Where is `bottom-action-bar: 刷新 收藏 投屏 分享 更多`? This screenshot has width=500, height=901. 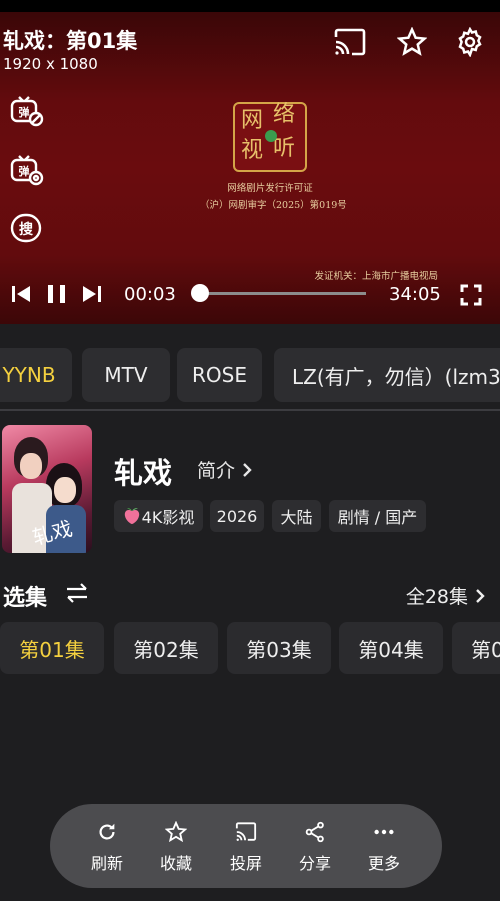
bottom-action-bar: 刷新 收藏 投屏 分享 更多 is located at coordinates (246, 846).